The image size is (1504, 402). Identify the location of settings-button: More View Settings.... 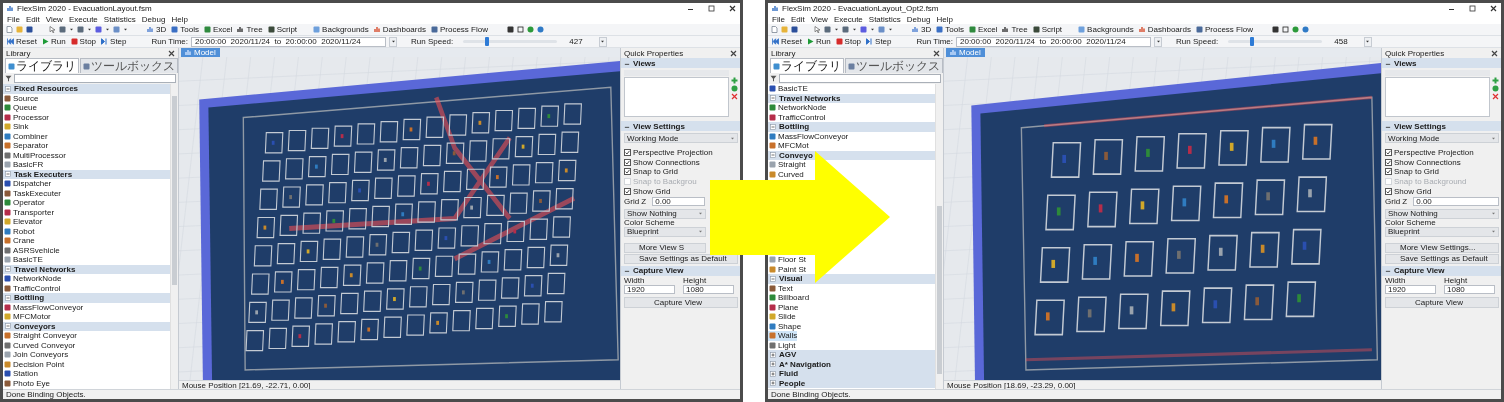
(1442, 247).